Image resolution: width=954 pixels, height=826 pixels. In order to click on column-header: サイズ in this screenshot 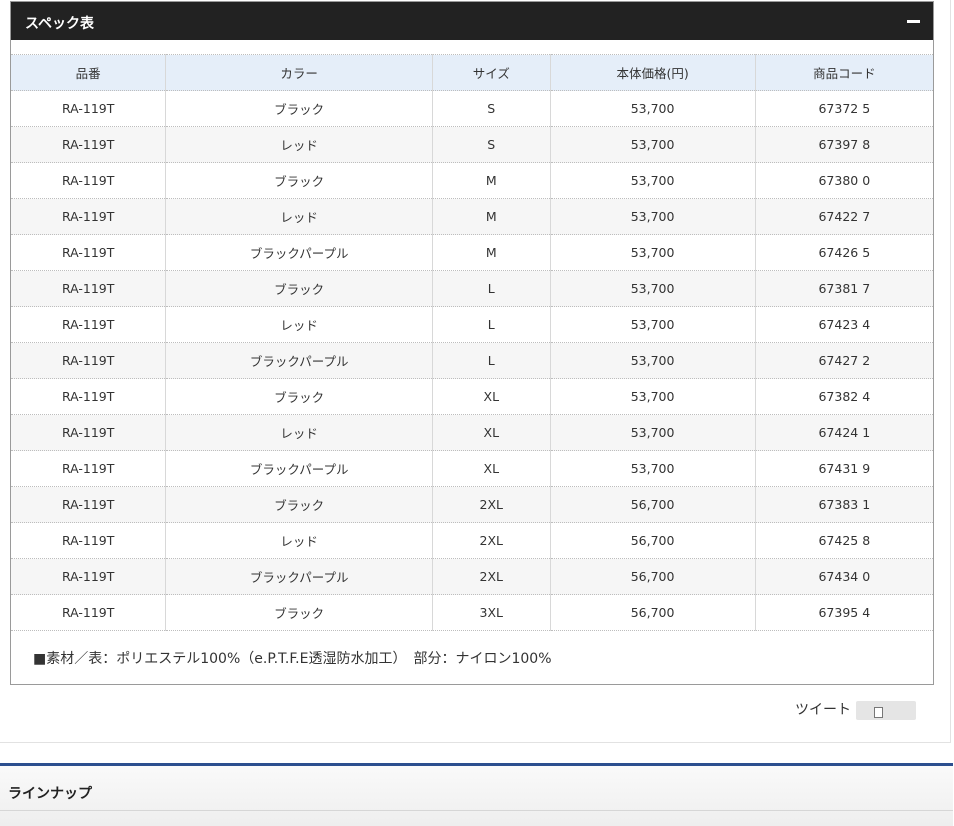, I will do `click(491, 72)`.